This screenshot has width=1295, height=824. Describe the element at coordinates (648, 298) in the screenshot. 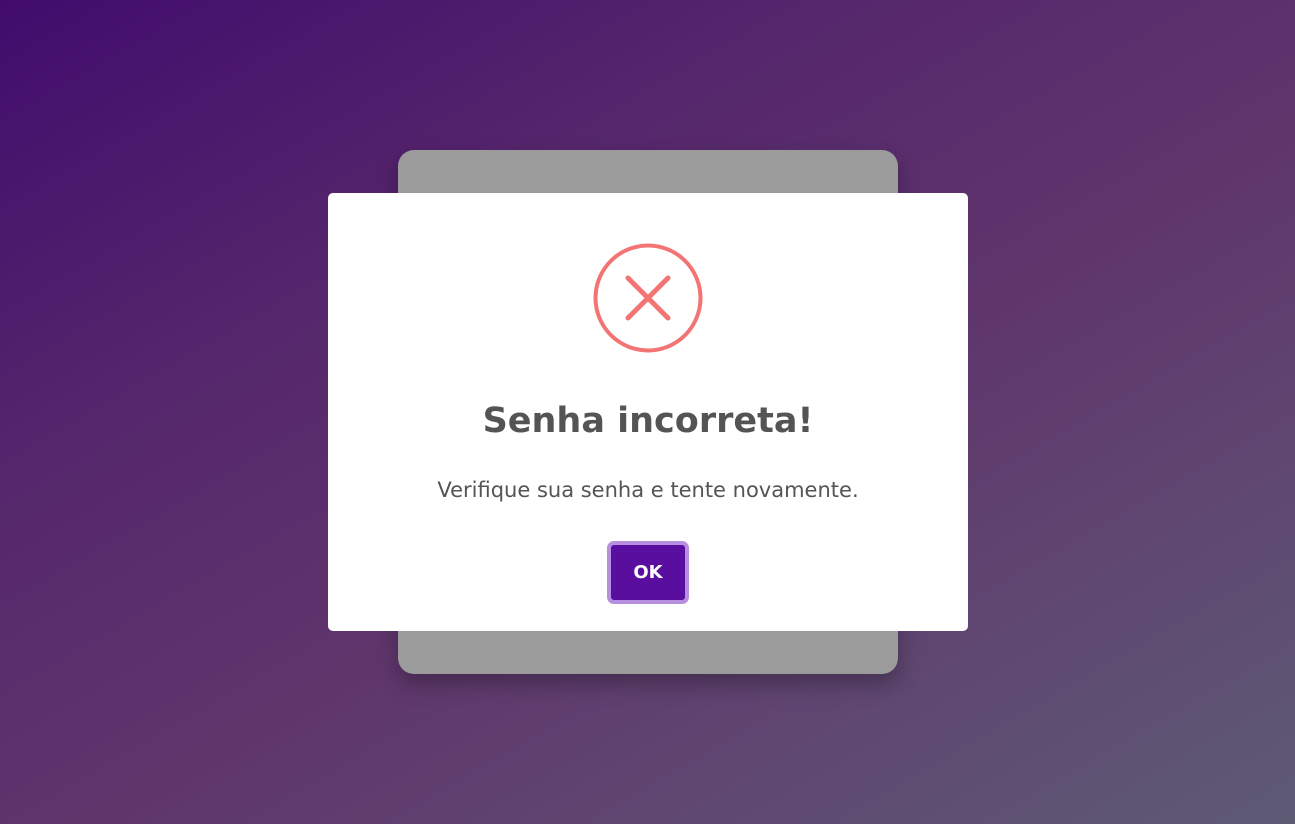

I see `error-x-icon` at that location.